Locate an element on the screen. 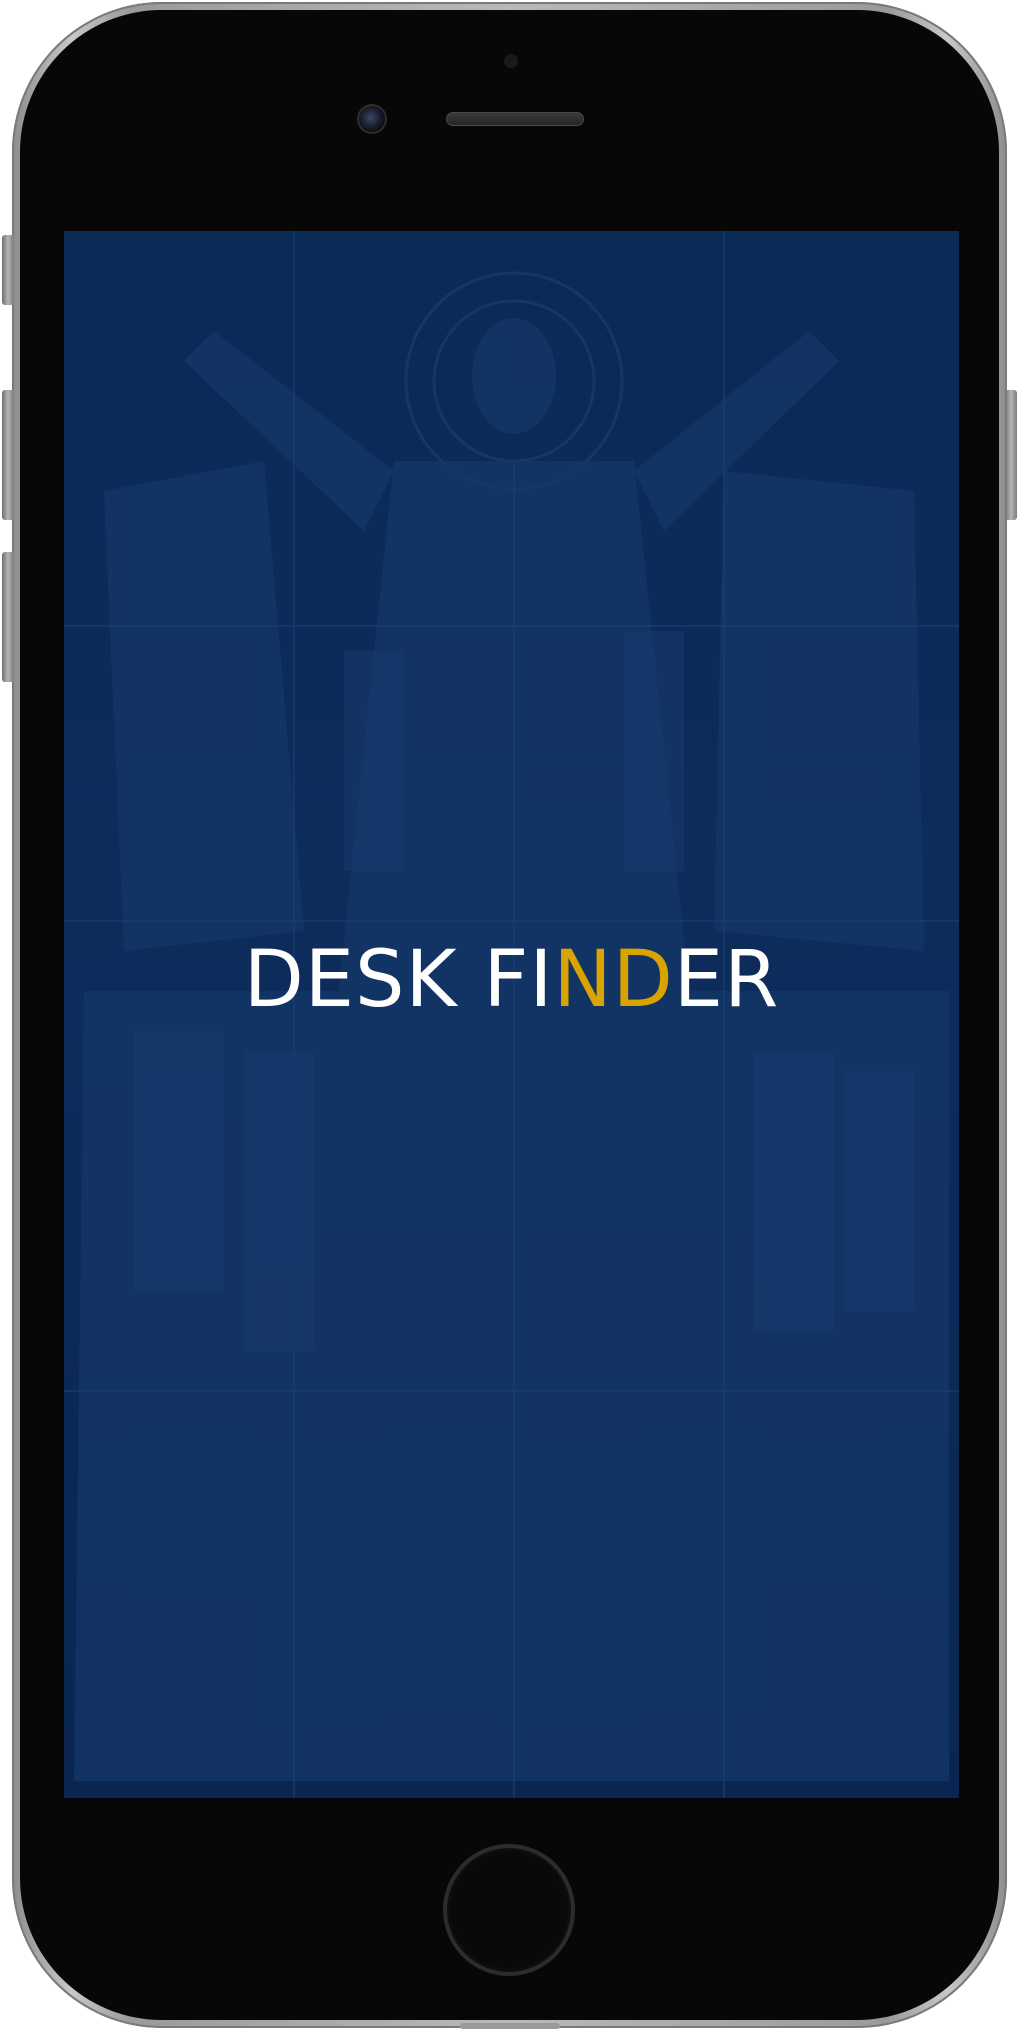  wordmark-part-3: ER is located at coordinates (726, 980).